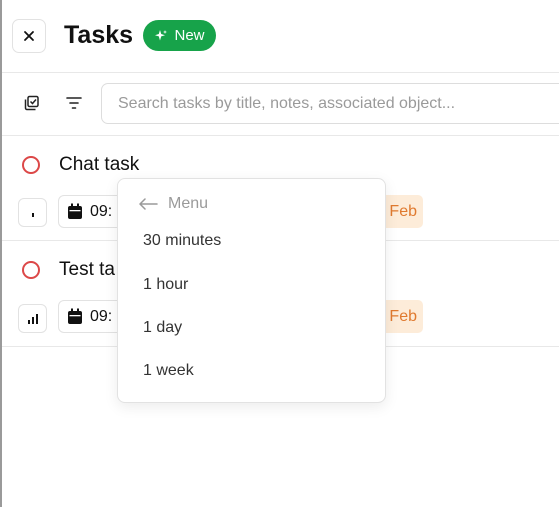 This screenshot has width=559, height=507. I want to click on close-button, so click(29, 36).